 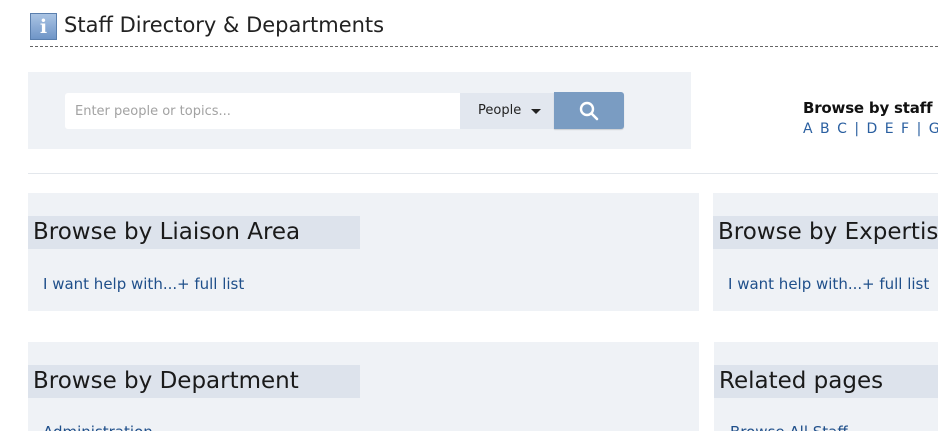 What do you see at coordinates (825, 232) in the screenshot?
I see `expertise-panel-title: Browse by Expertise` at bounding box center [825, 232].